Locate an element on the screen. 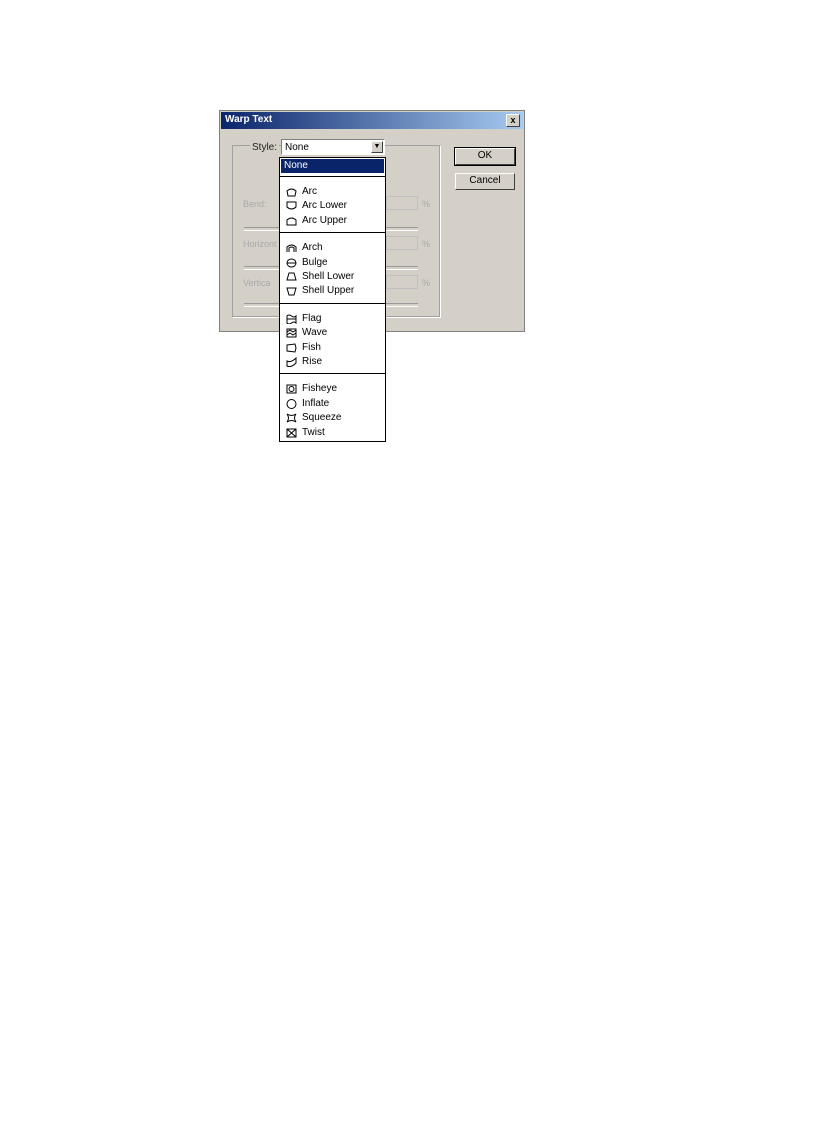  style-option-label: Arc is located at coordinates (309, 191).